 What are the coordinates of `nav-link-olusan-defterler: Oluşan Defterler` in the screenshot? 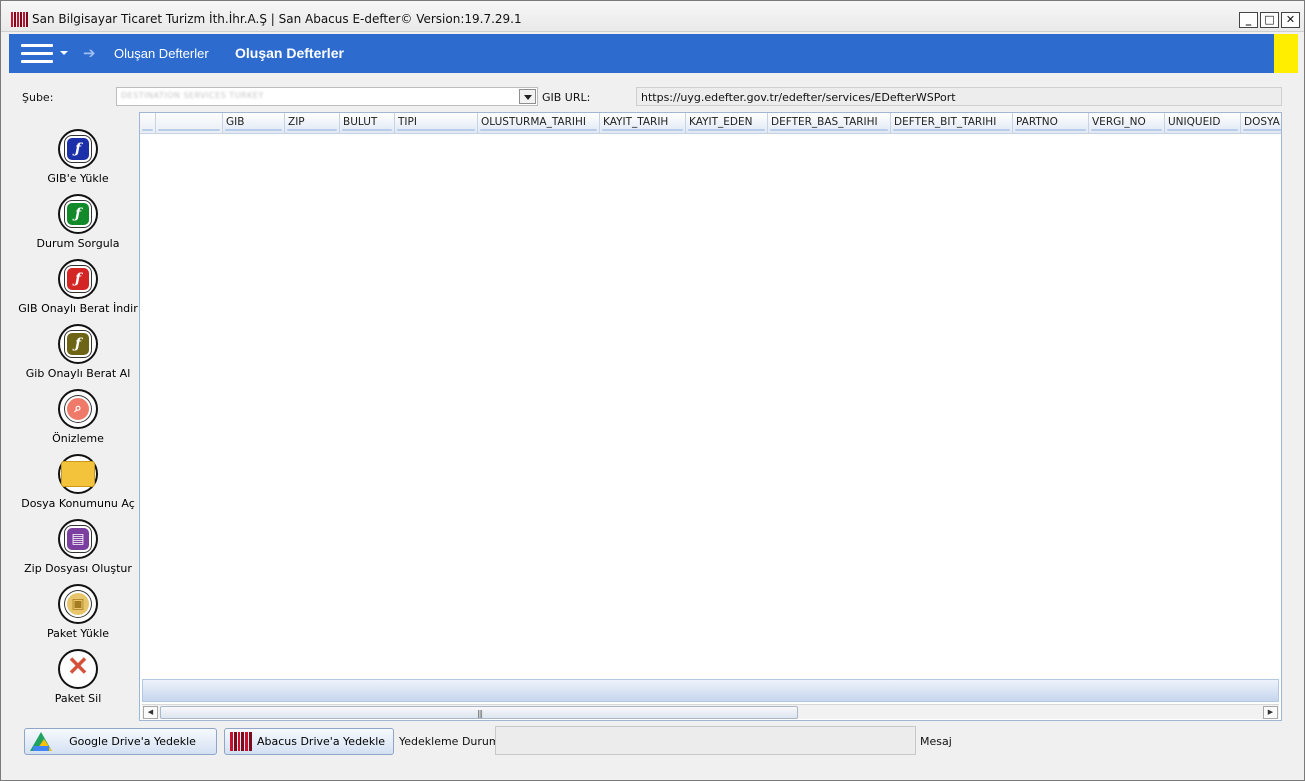 It's located at (161, 53).